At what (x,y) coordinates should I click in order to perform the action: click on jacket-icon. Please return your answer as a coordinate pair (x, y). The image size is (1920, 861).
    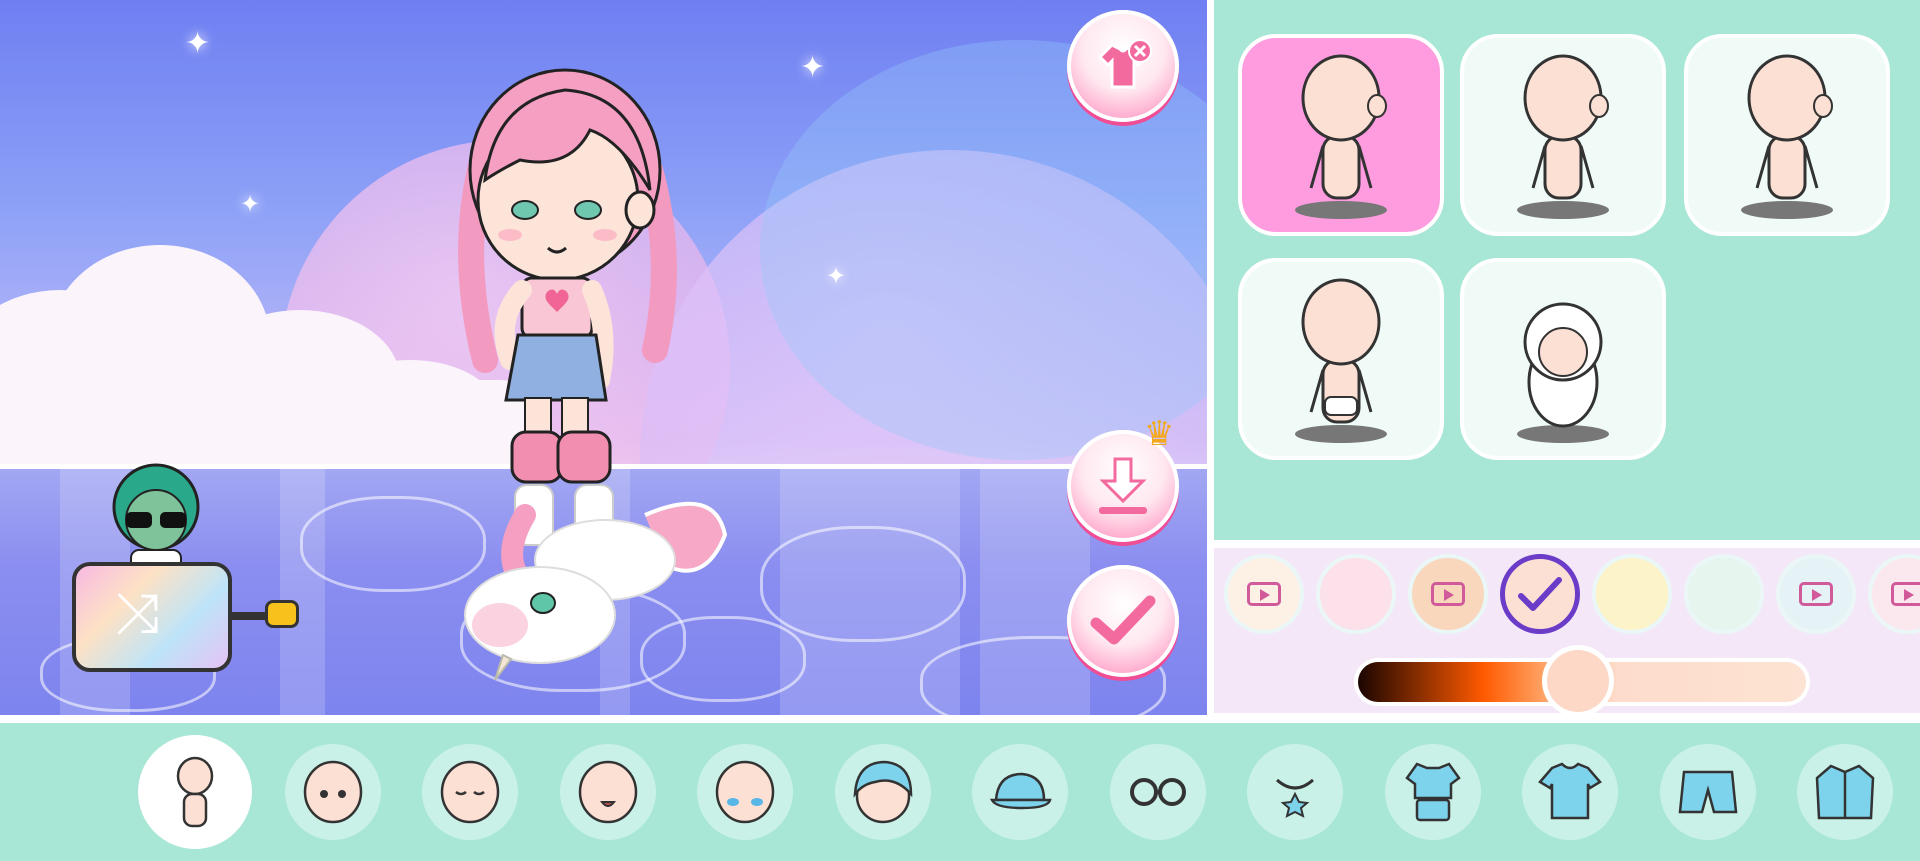
    Looking at the image, I should click on (1845, 792).